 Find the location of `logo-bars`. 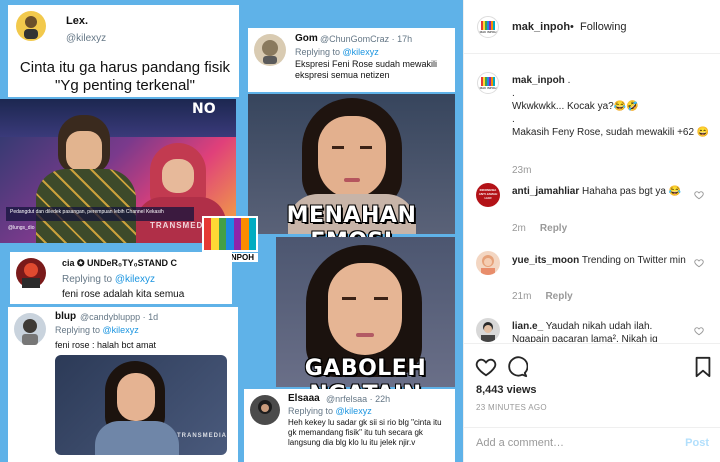

logo-bars is located at coordinates (230, 234).